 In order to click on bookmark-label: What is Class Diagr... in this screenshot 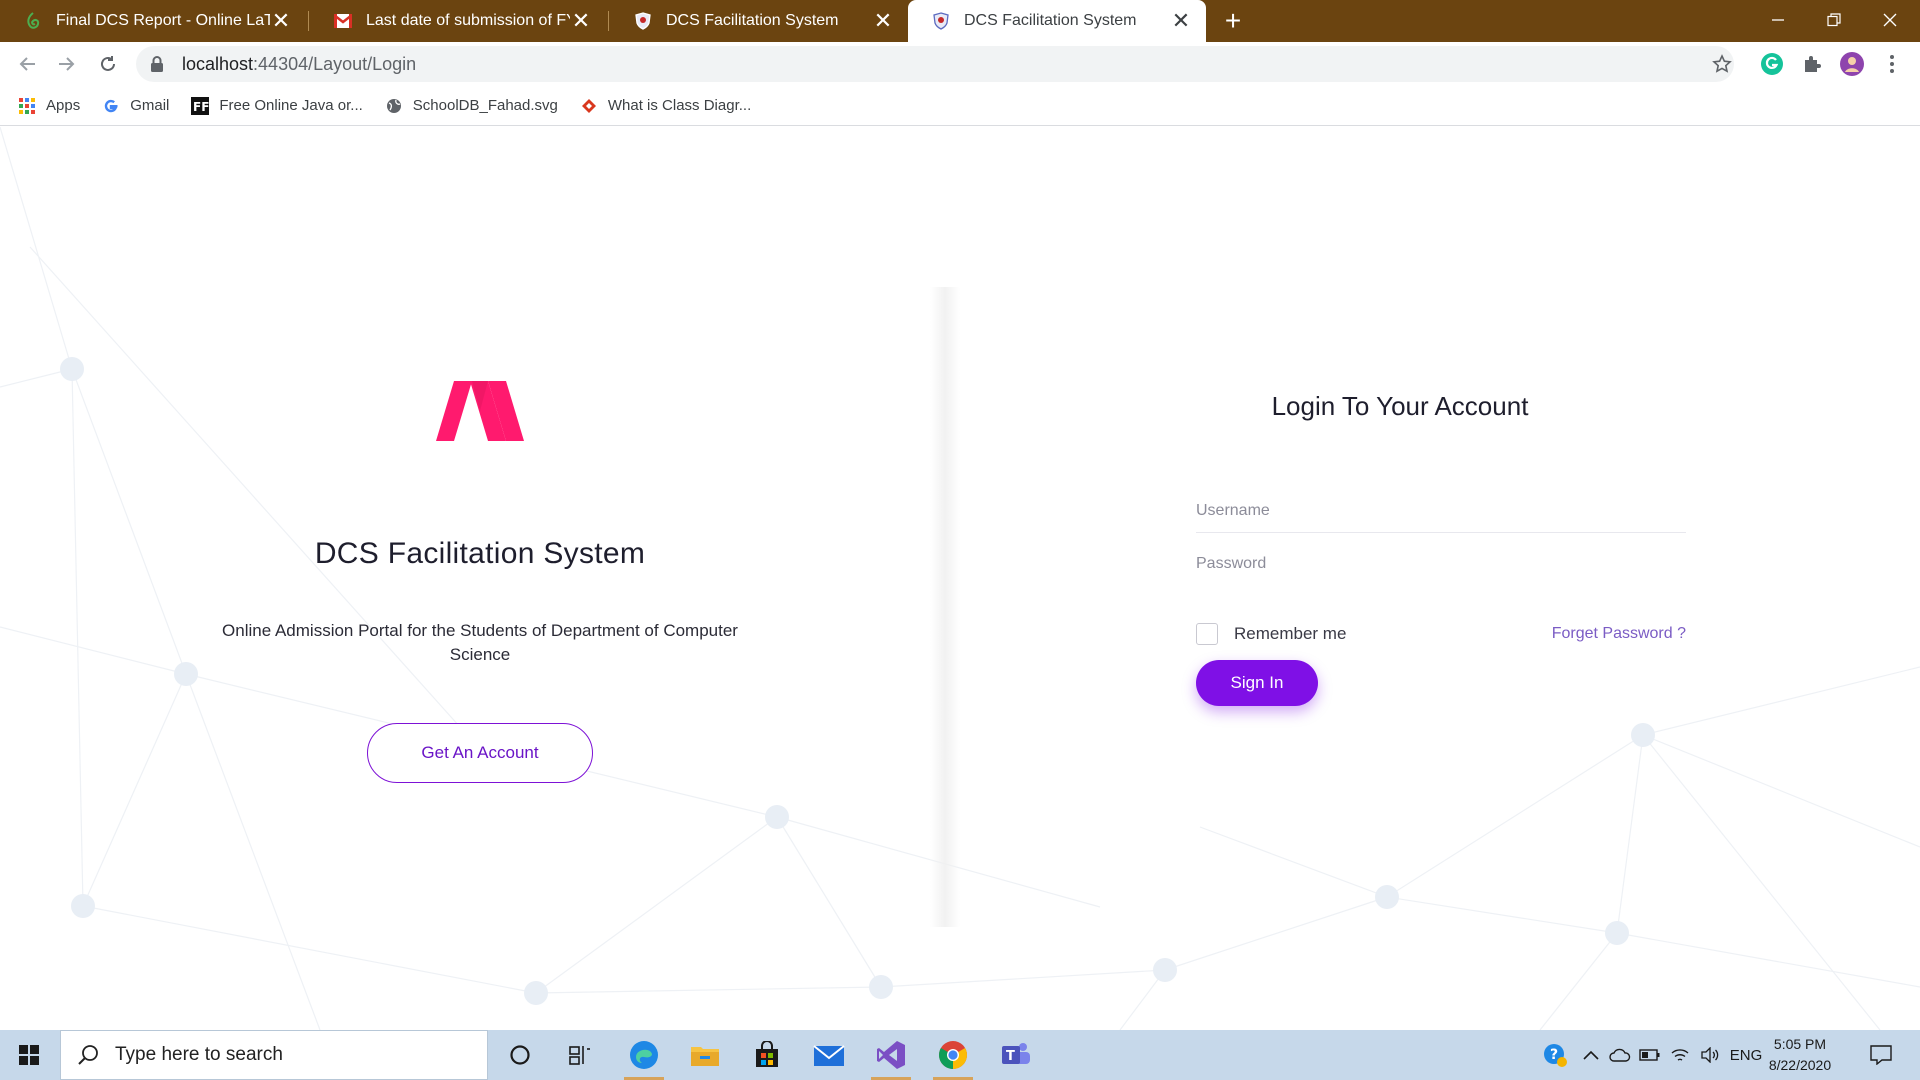, I will do `click(679, 105)`.